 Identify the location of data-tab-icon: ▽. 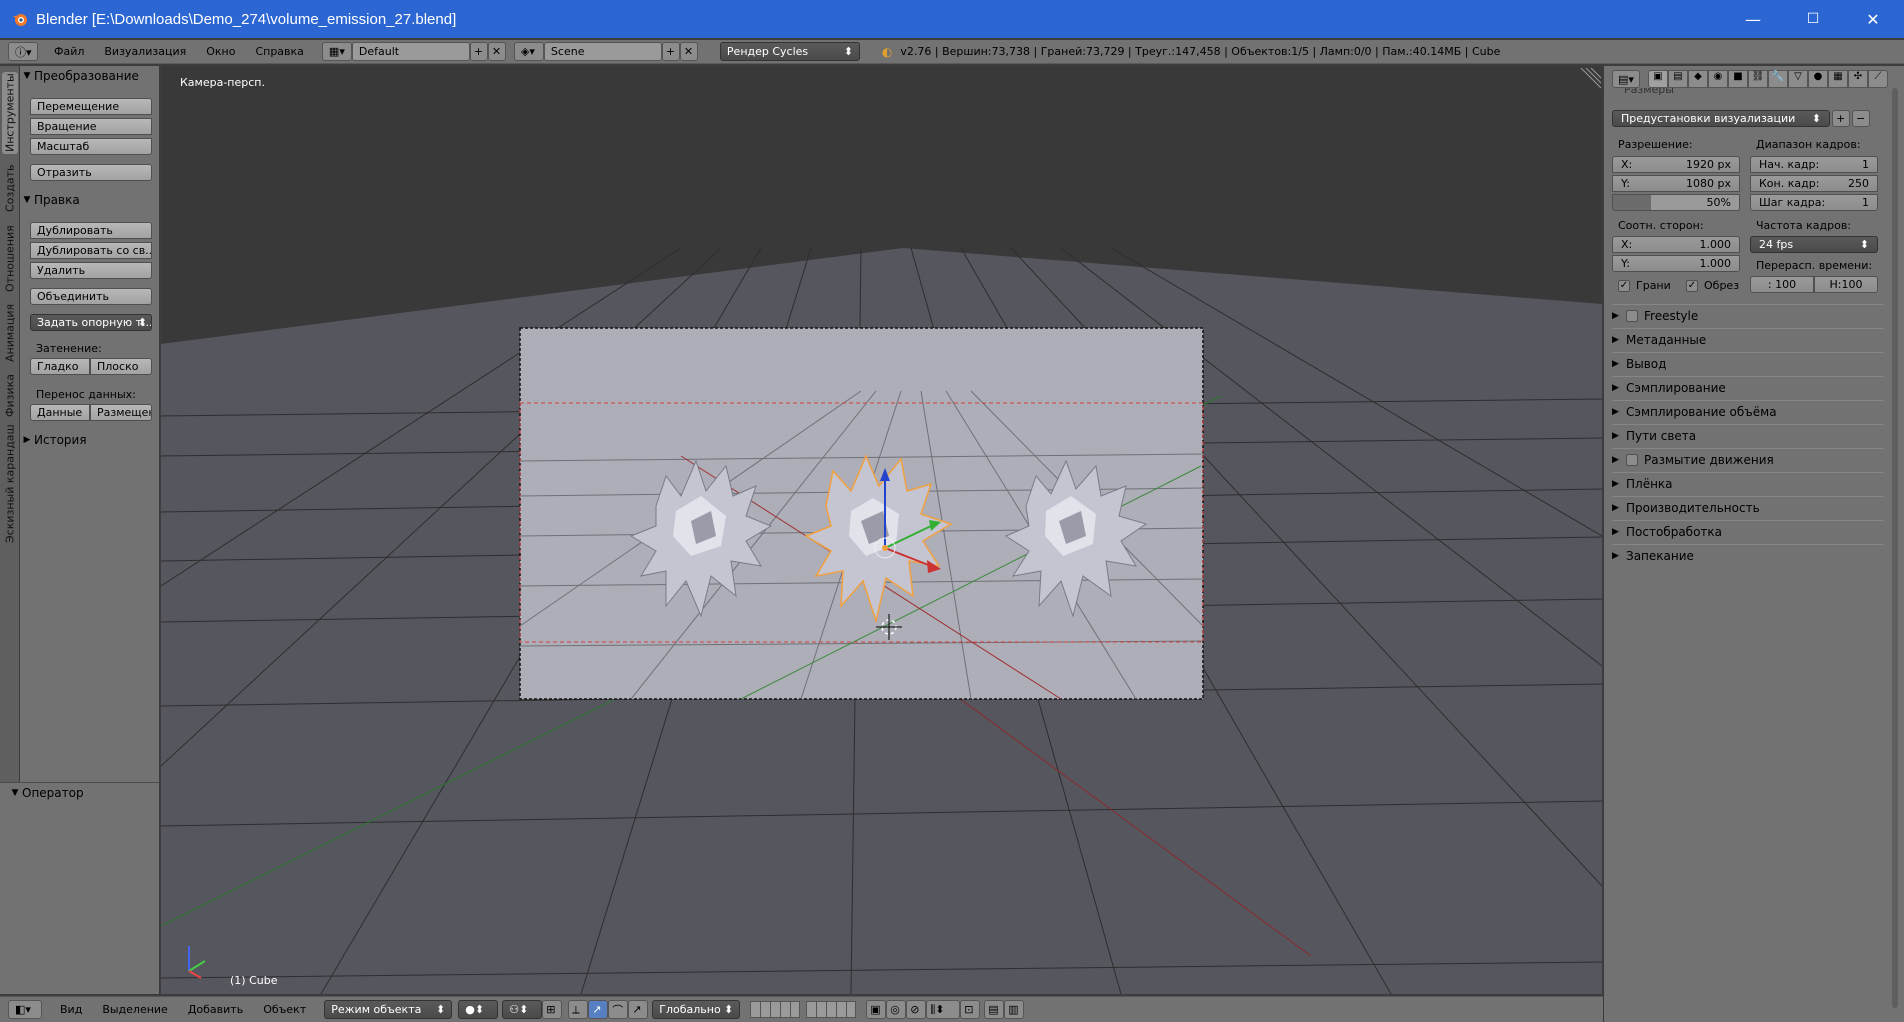
(1798, 79).